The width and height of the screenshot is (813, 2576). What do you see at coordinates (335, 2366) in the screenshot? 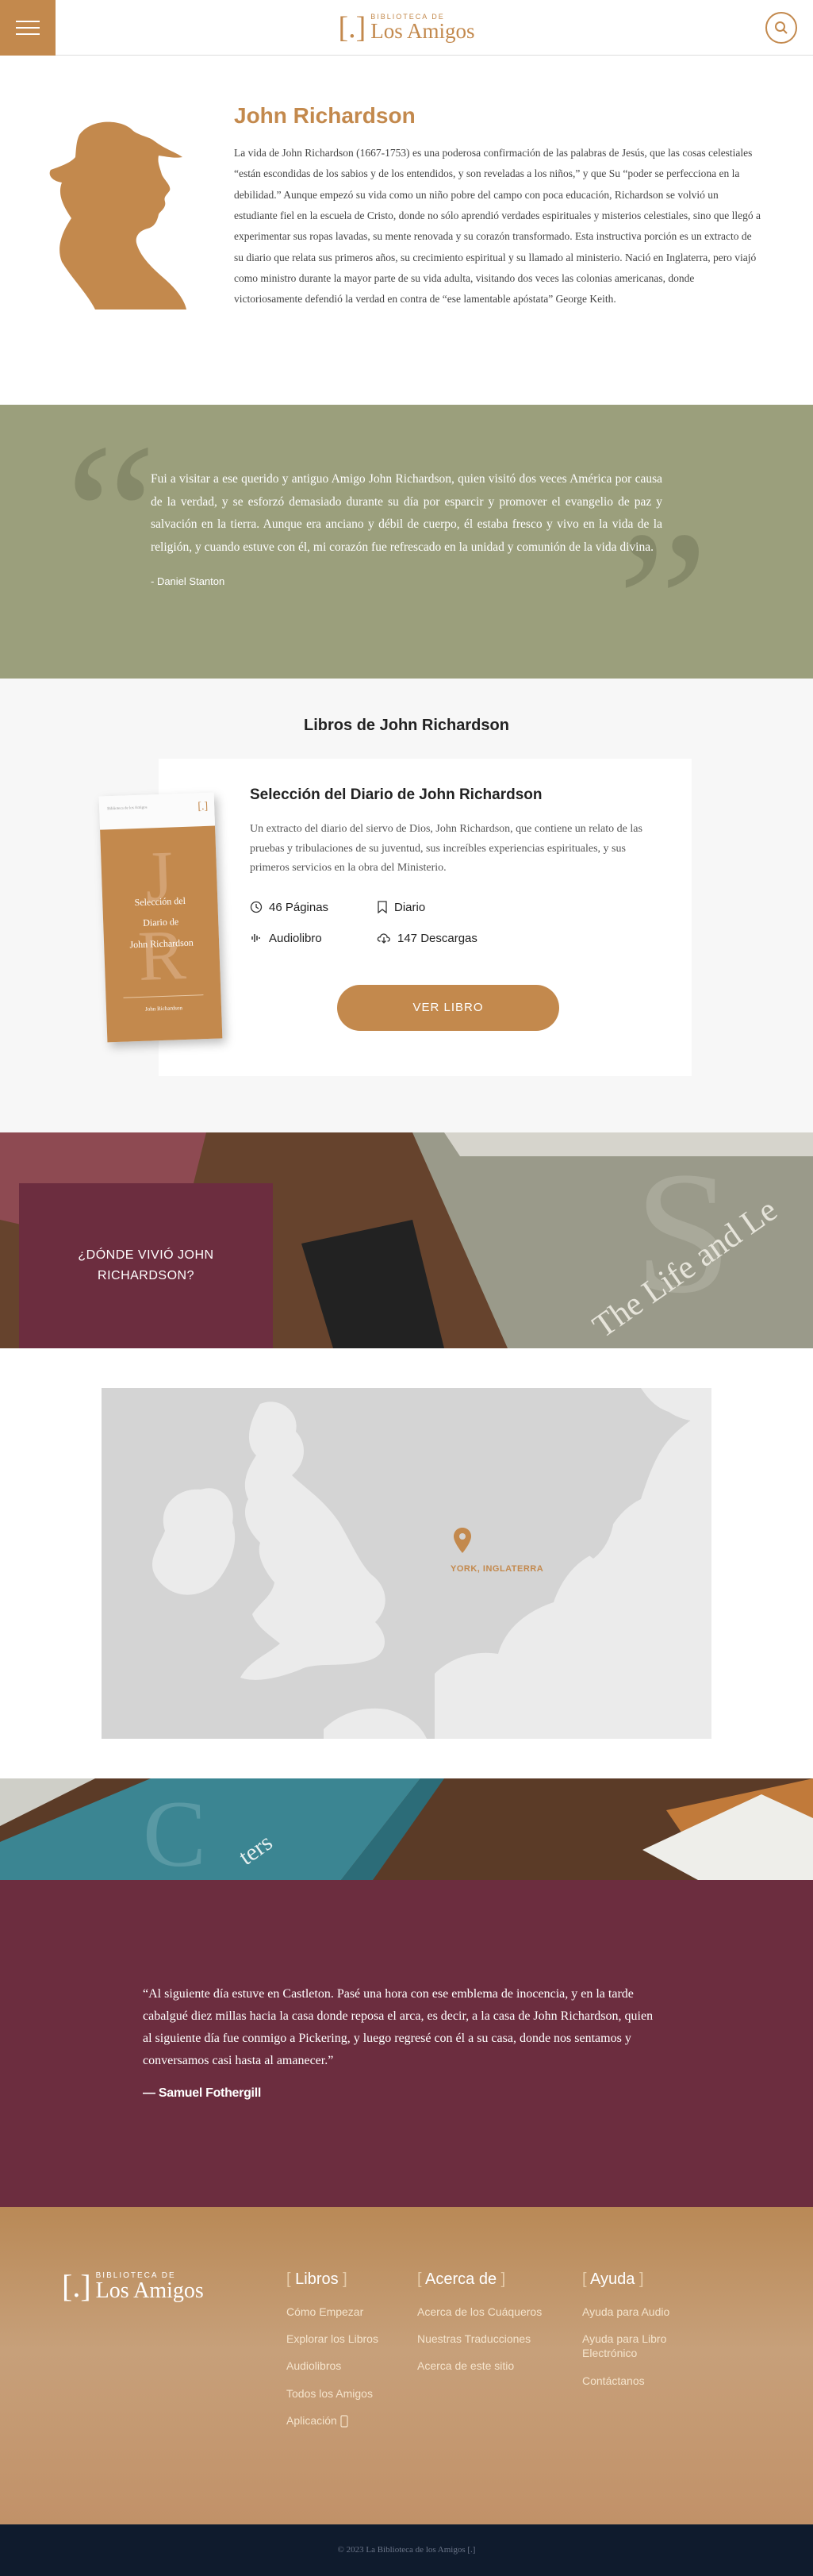
I see `footer-link: Audiolibros` at bounding box center [335, 2366].